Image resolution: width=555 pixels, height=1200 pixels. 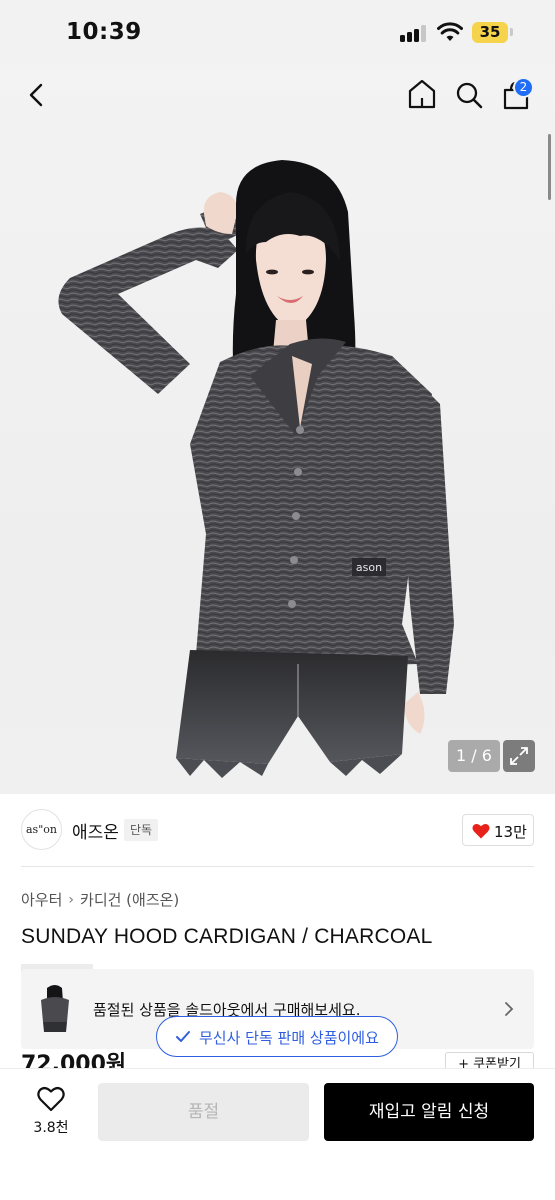 I want to click on like-button: 13만, so click(x=498, y=830).